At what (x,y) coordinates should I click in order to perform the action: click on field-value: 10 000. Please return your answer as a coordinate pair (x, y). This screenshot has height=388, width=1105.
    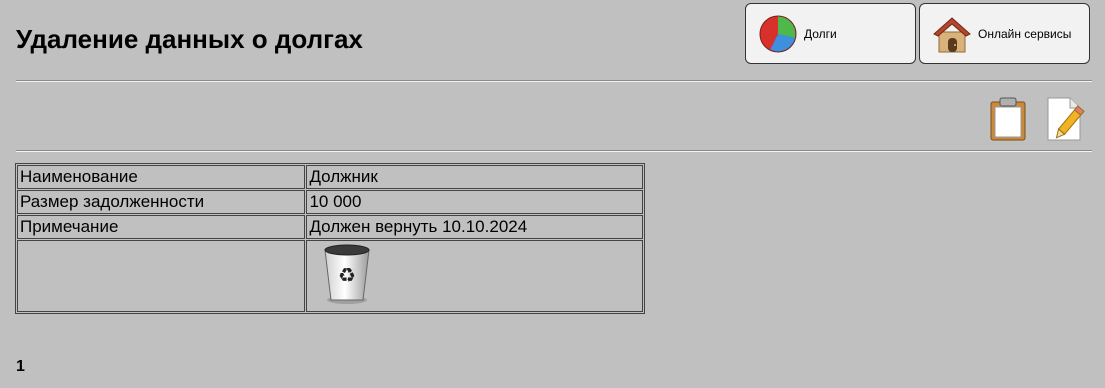
    Looking at the image, I should click on (474, 202).